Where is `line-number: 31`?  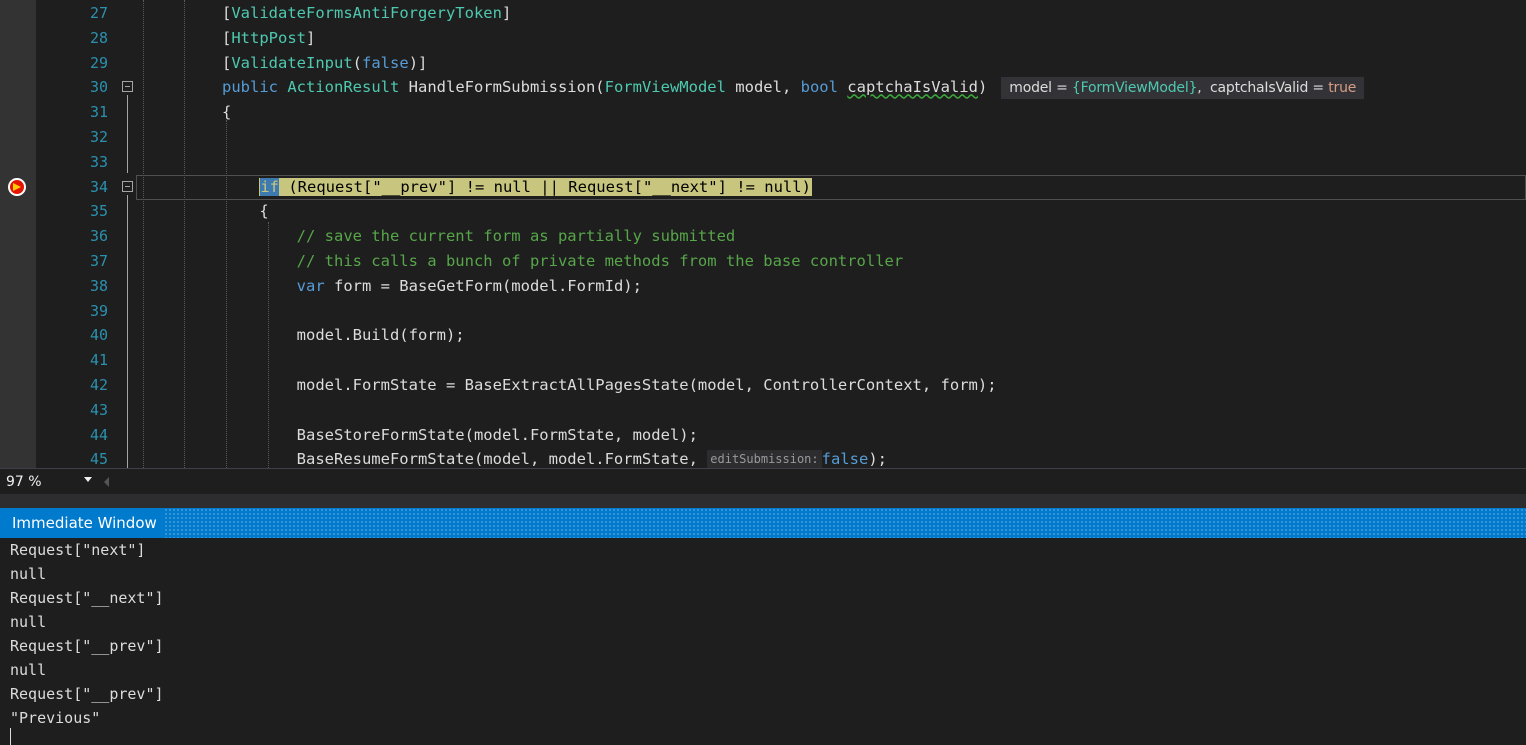
line-number: 31 is located at coordinates (98, 112).